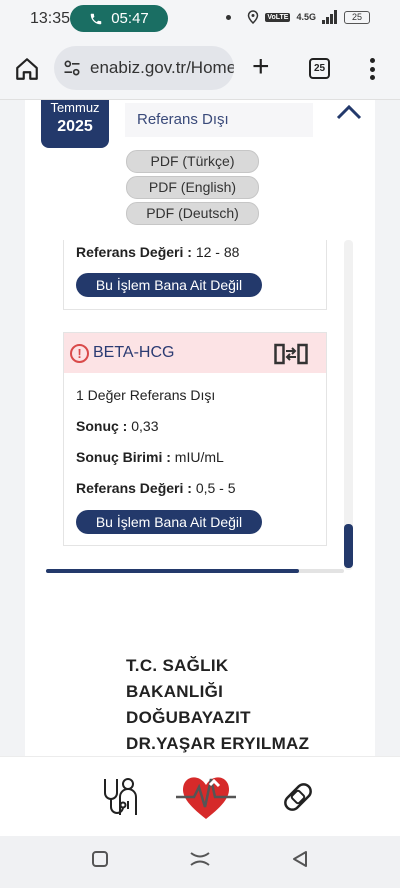 Image resolution: width=400 pixels, height=888 pixels. I want to click on browser-toolbar: enabiz.gov.tr/Home + 25, so click(200, 69).